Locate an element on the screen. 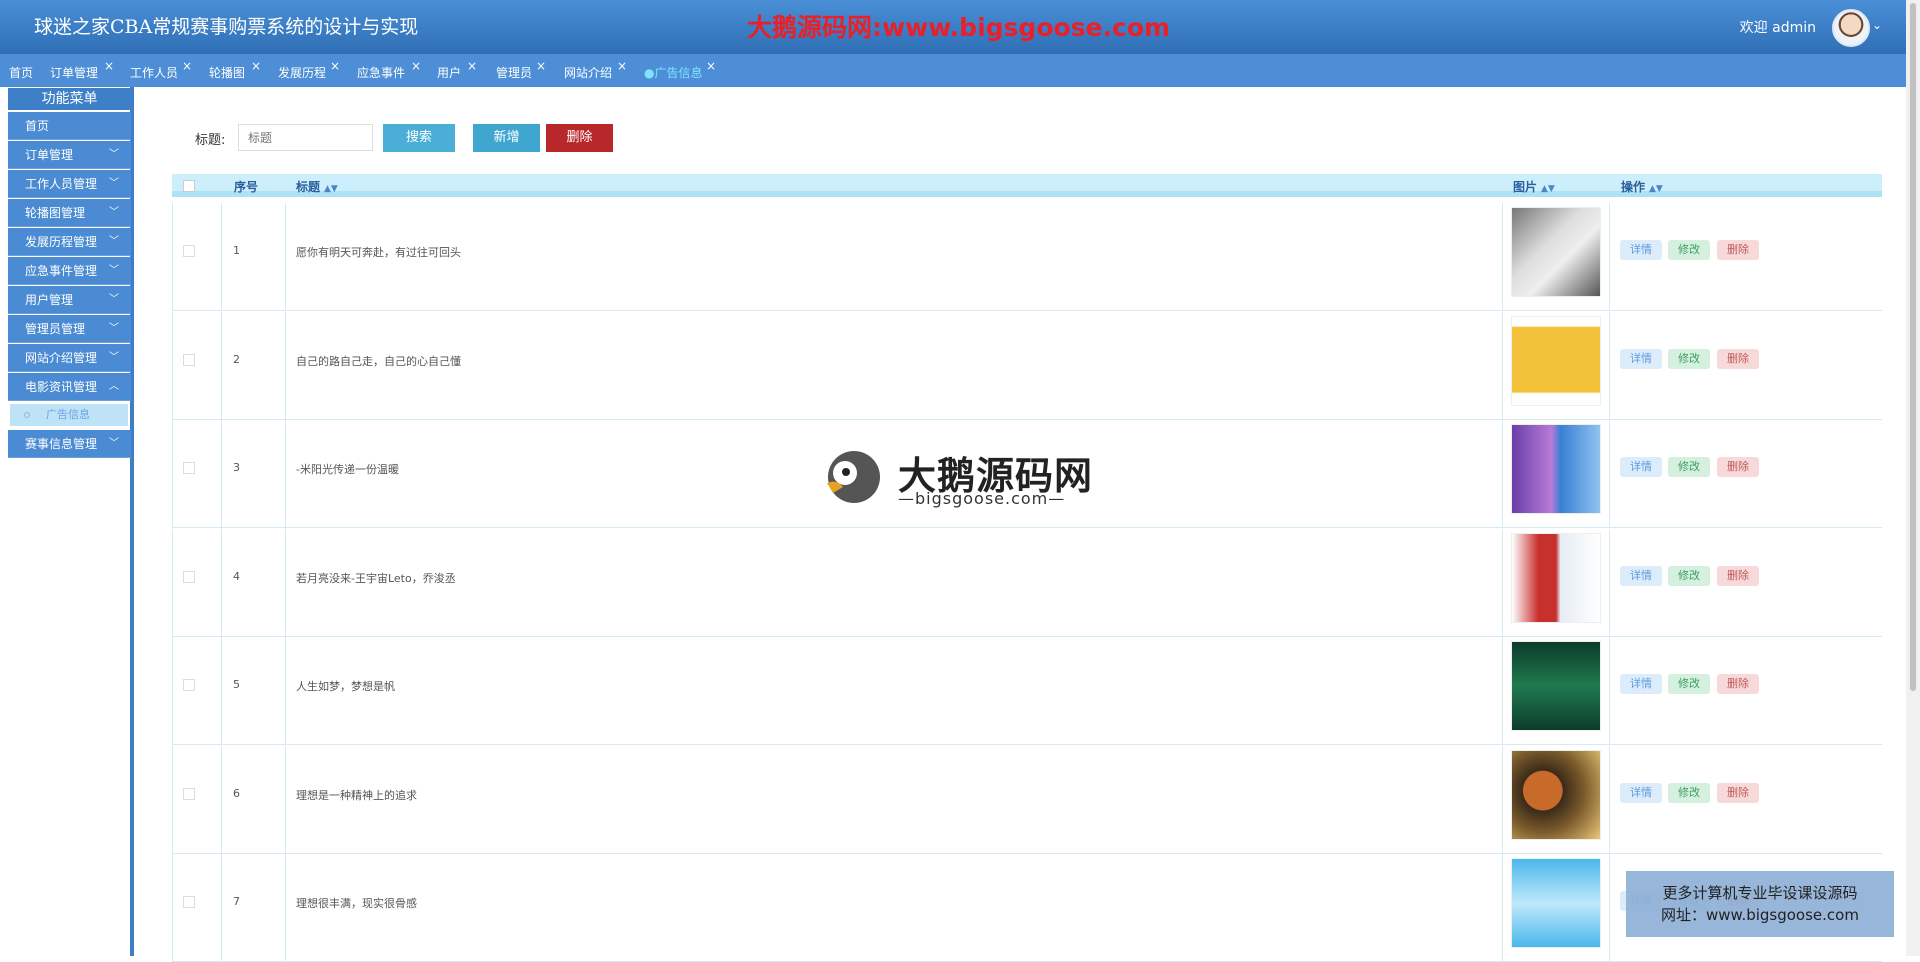 This screenshot has height=962, width=1920. goose-logo-icon is located at coordinates (853, 477).